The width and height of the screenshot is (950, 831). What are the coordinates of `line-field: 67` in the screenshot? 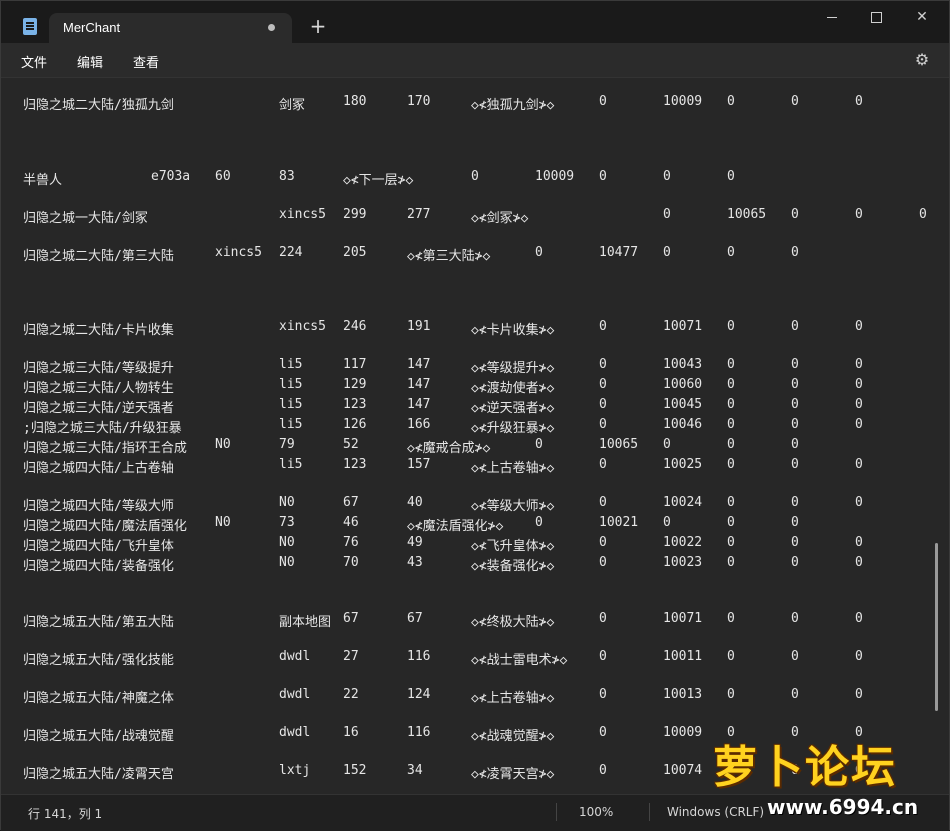 It's located at (415, 618).